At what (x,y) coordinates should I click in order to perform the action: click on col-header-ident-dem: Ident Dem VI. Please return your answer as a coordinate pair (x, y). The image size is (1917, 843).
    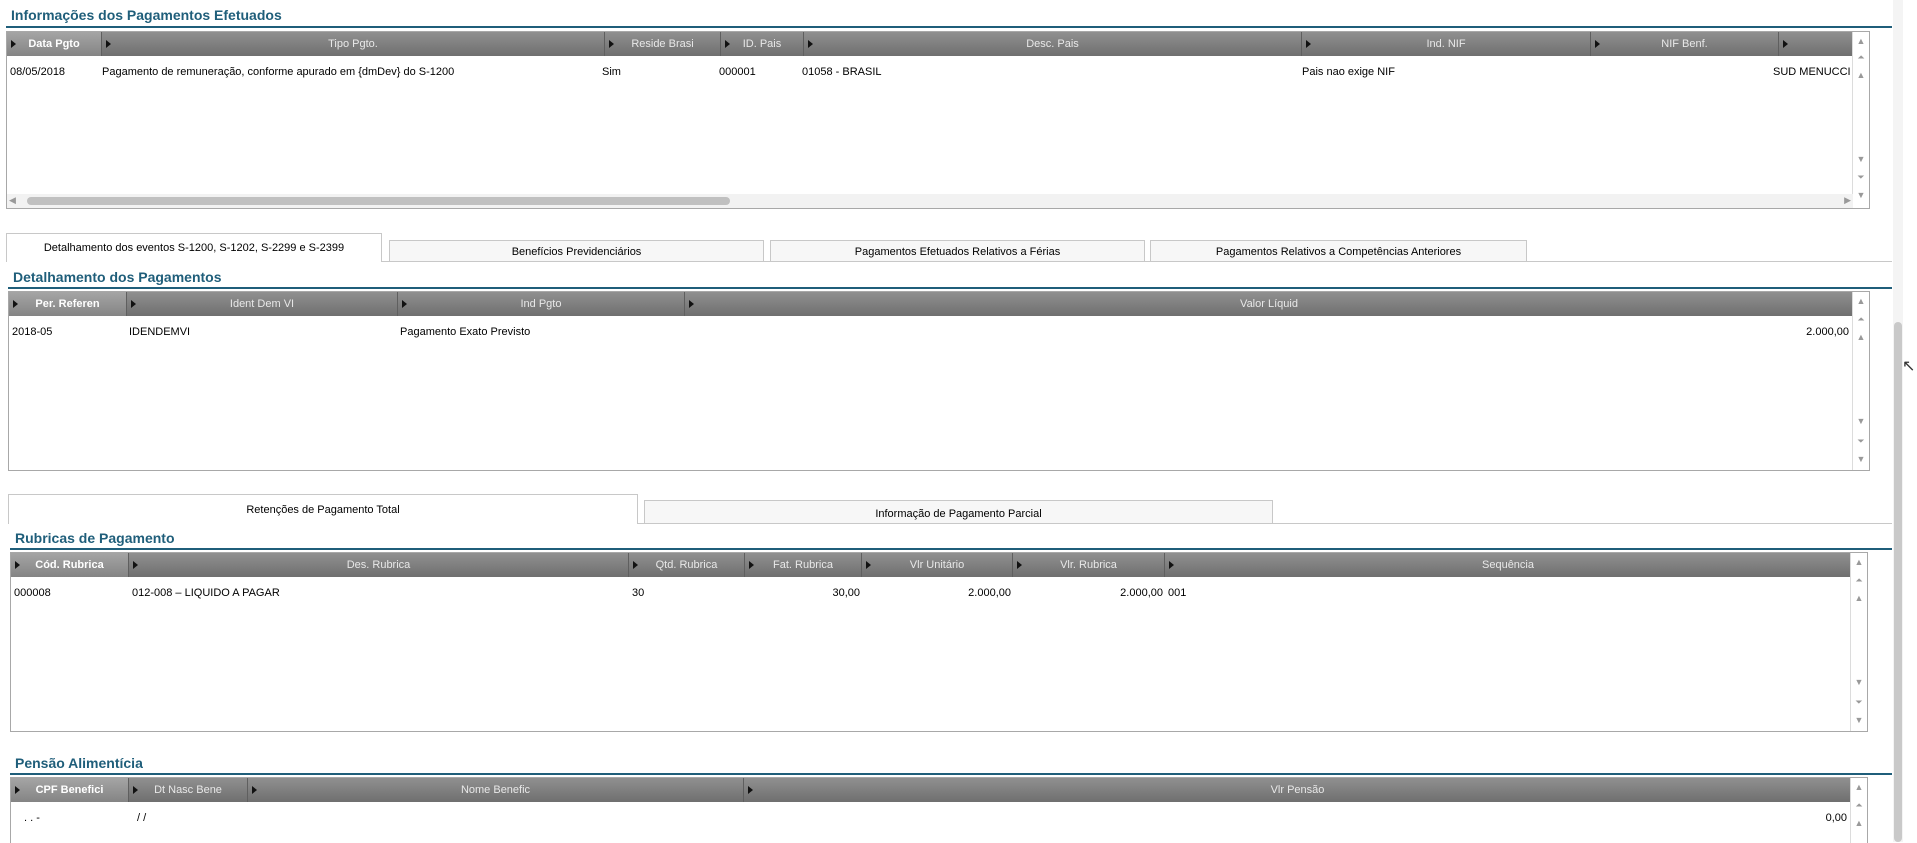
    Looking at the image, I should click on (262, 304).